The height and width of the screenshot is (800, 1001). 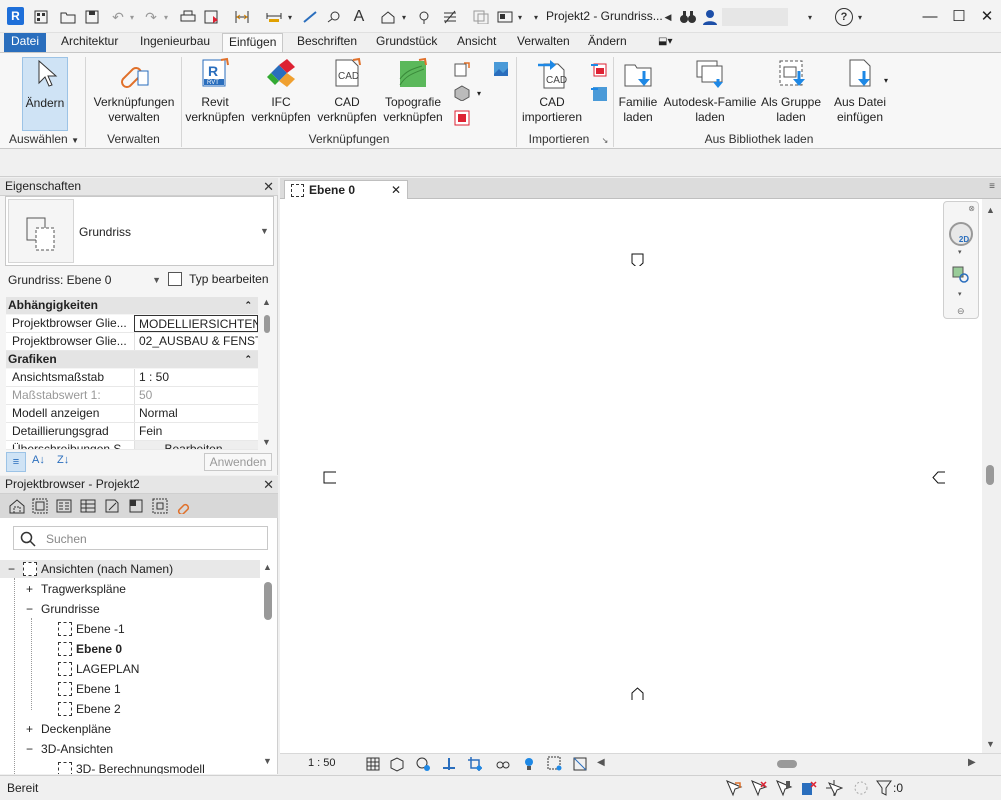 What do you see at coordinates (140, 538) in the screenshot?
I see `browser-search-input: Suchen` at bounding box center [140, 538].